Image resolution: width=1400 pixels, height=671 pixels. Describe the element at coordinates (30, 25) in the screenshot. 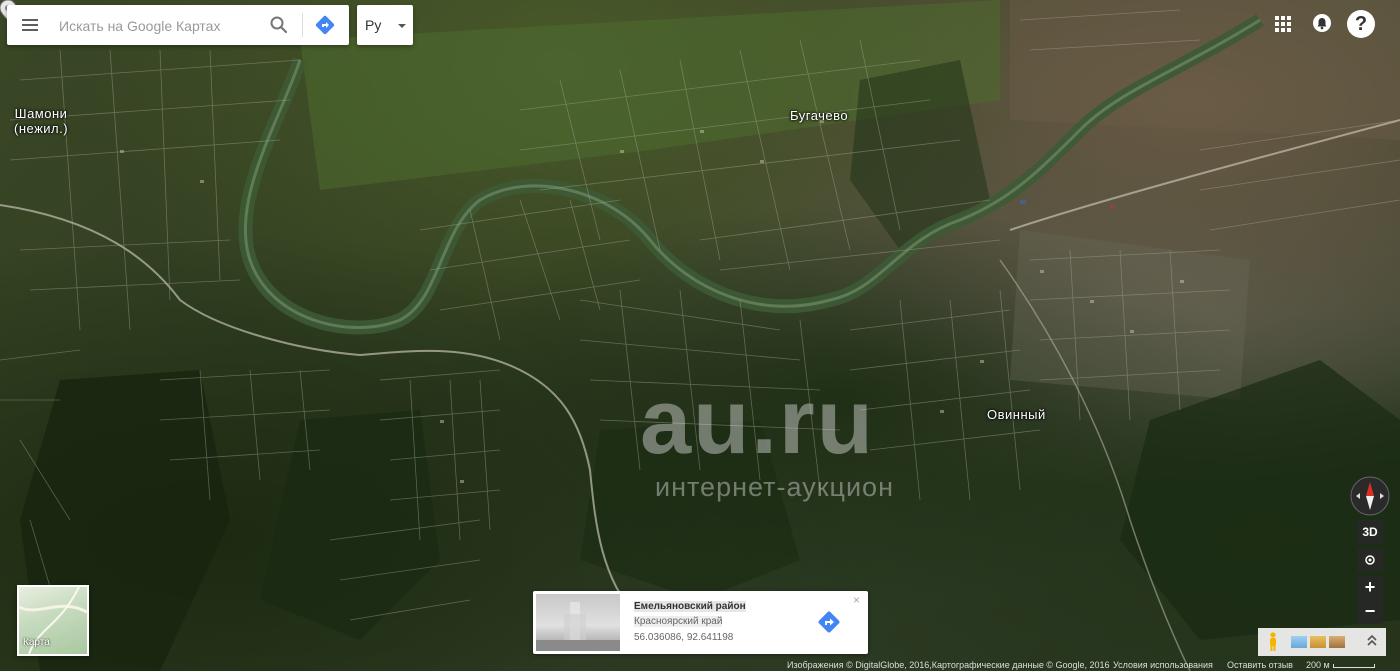

I see `hamburger-menu-icon` at that location.